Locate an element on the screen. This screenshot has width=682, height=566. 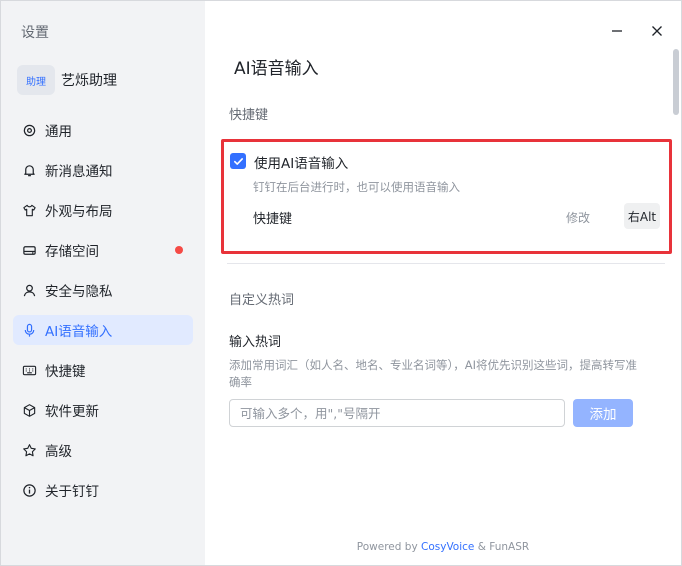
keyboard-icon is located at coordinates (29, 370).